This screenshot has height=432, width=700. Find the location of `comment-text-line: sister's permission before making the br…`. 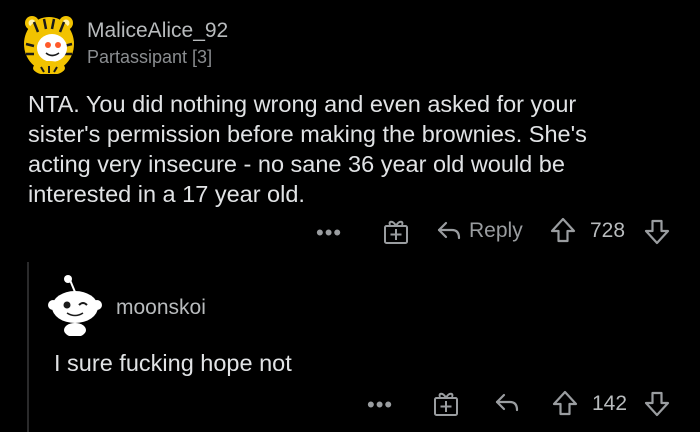

comment-text-line: sister's permission before making the br… is located at coordinates (307, 134).